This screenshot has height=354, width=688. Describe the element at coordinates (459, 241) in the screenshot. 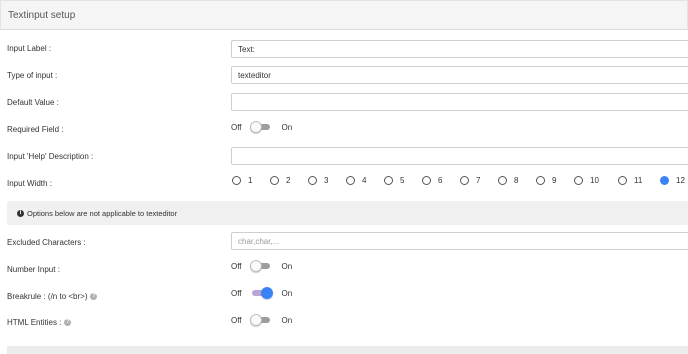

I see `excluded-characters-field` at that location.